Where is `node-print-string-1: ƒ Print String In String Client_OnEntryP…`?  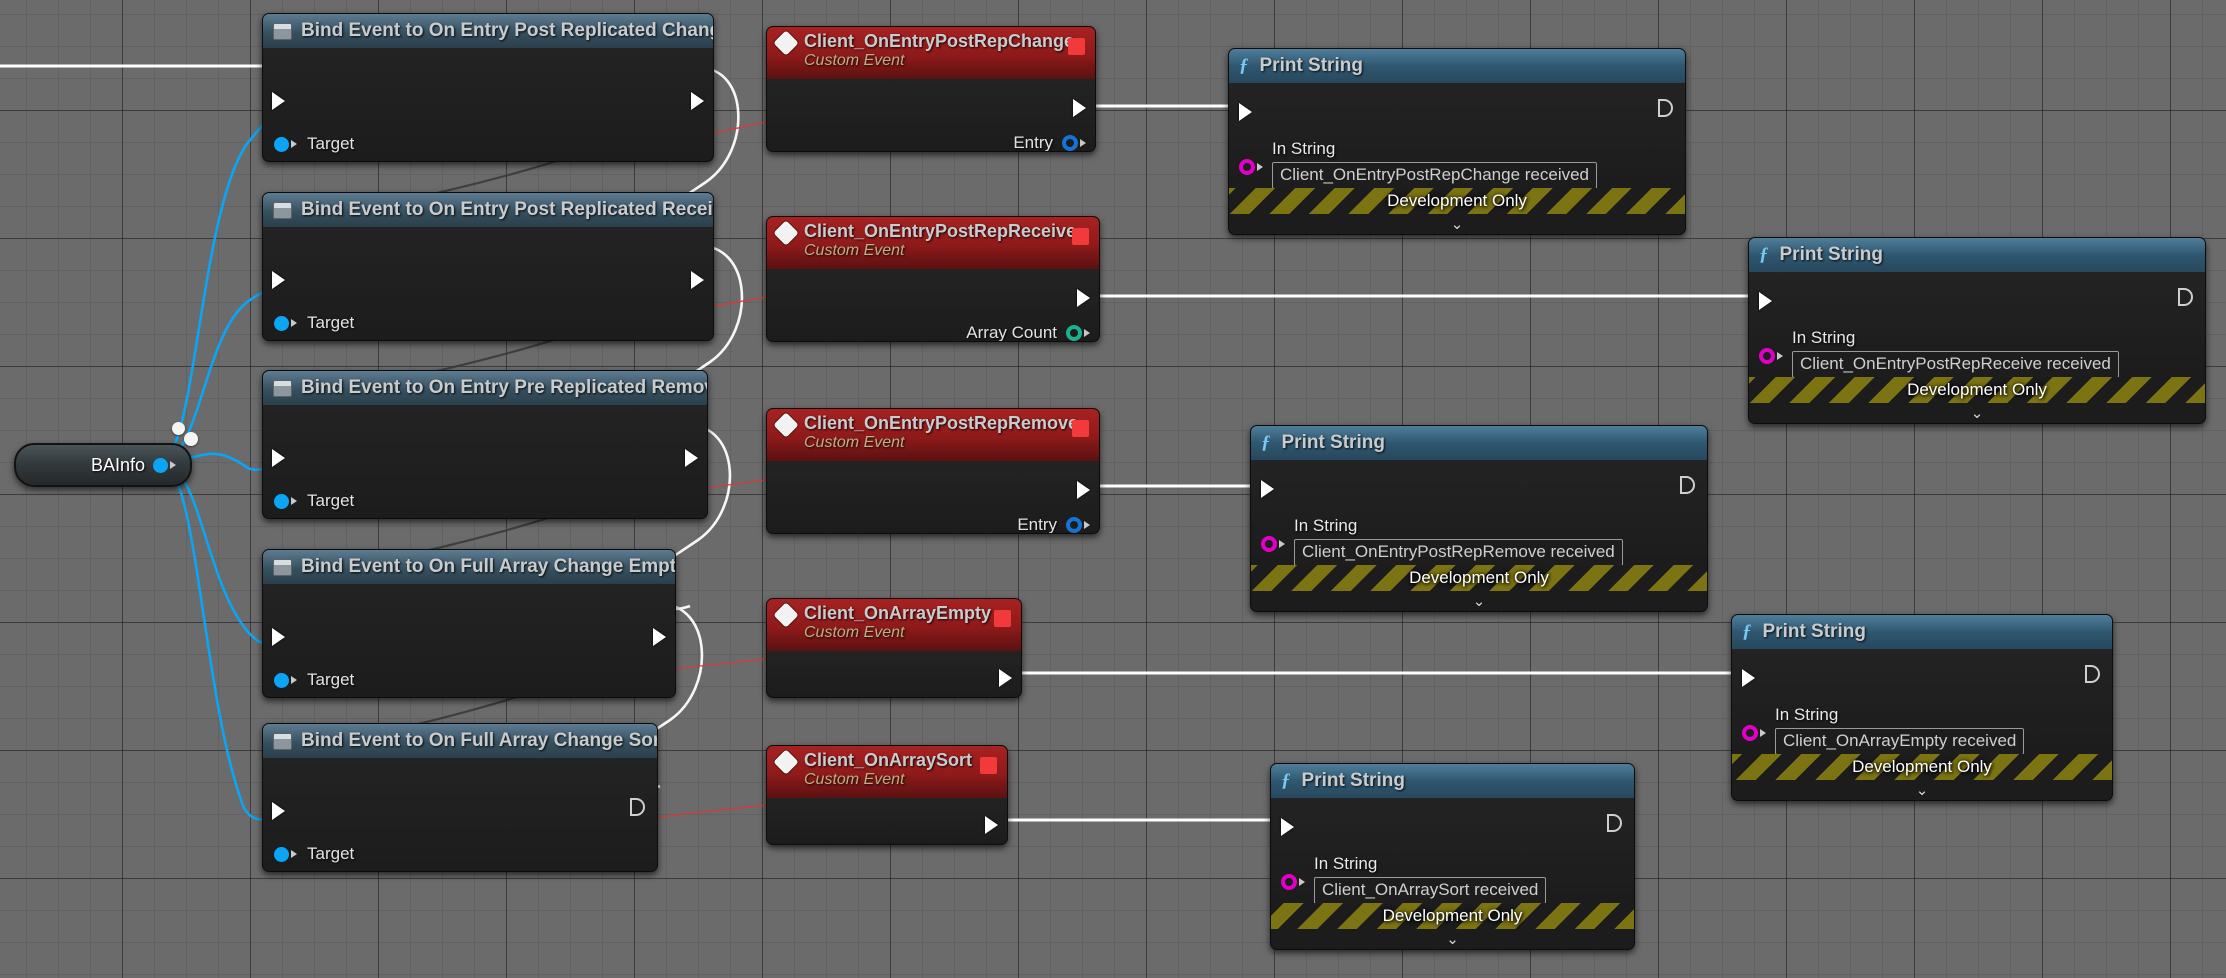 node-print-string-1: ƒ Print String In String Client_OnEntryP… is located at coordinates (1457, 141).